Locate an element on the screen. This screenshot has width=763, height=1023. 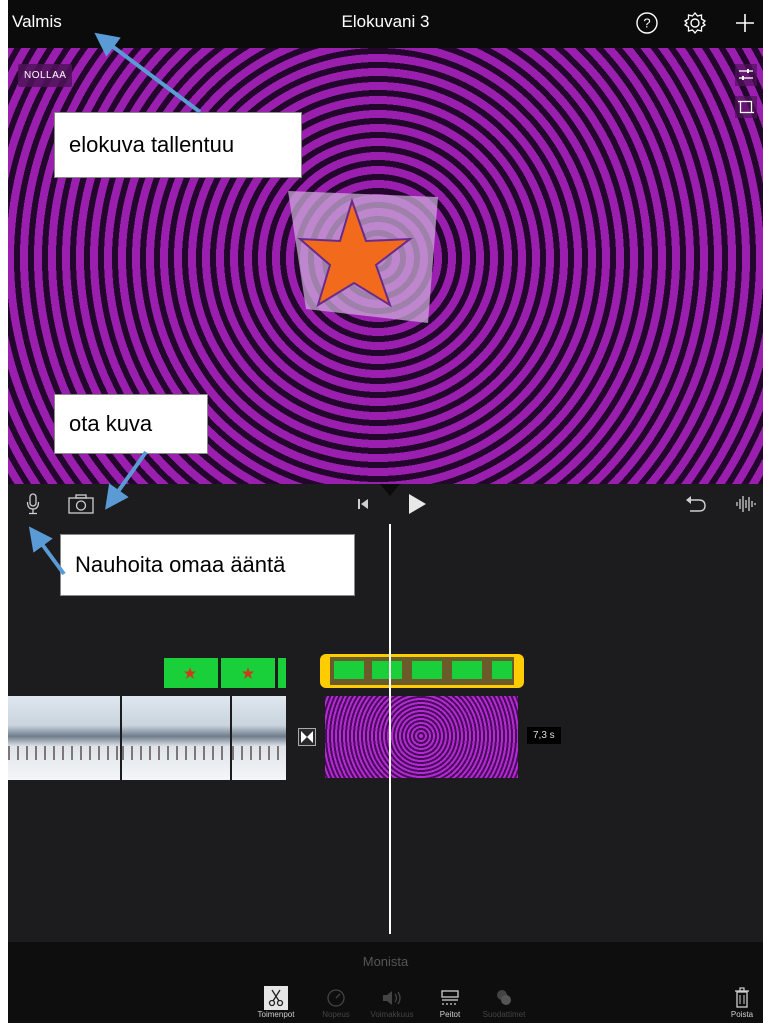
arrow-to-camera is located at coordinates (126, 480).